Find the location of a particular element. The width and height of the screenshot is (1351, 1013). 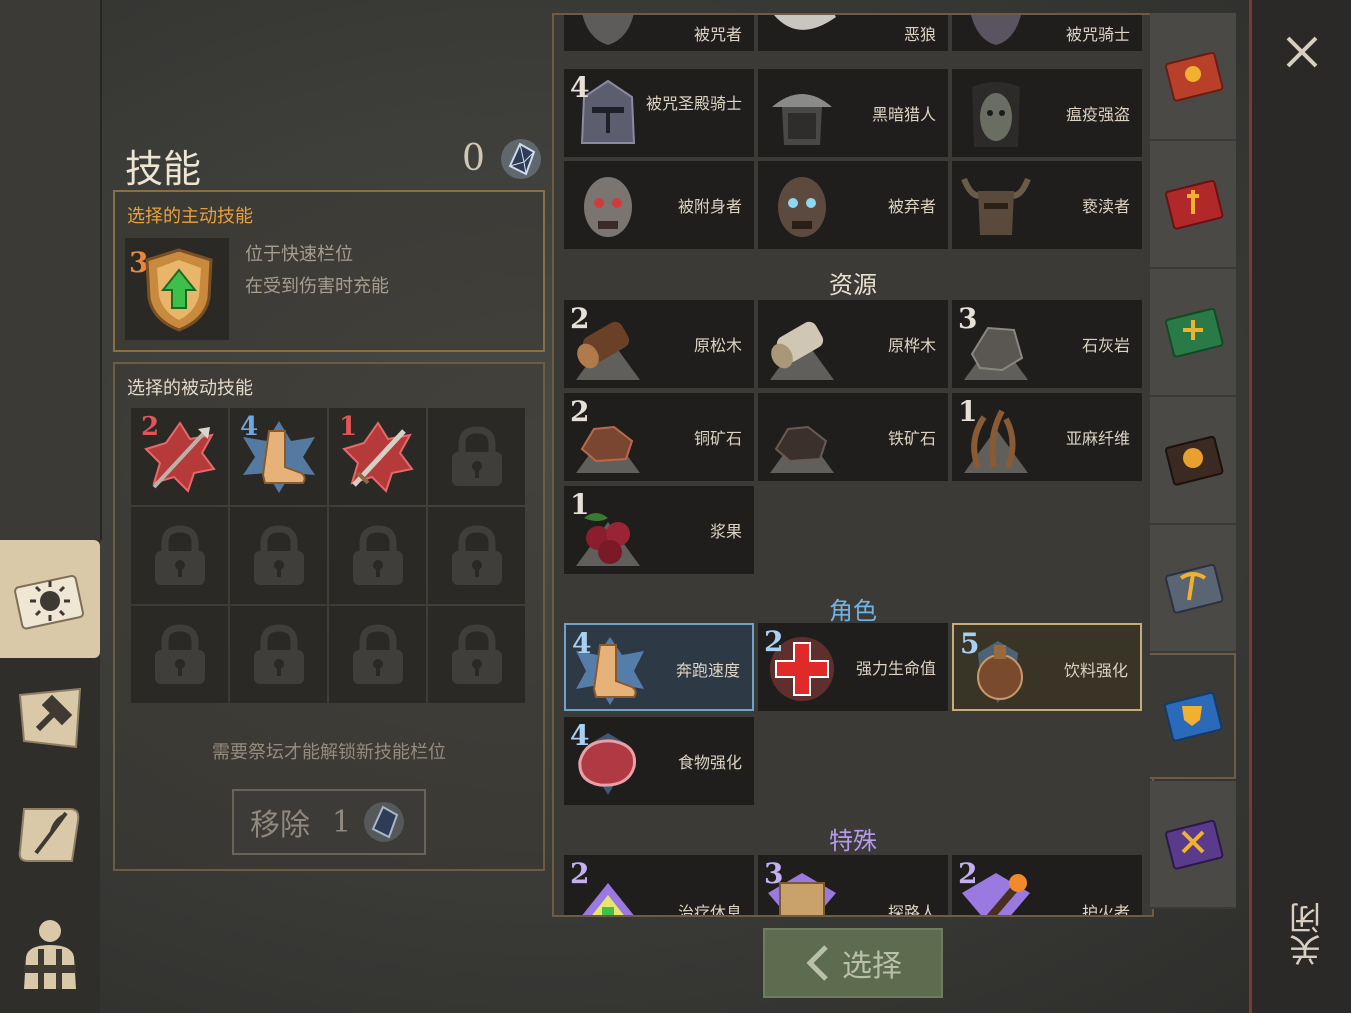

list-cell-resource: 3 石灰岩 is located at coordinates (1047, 344).